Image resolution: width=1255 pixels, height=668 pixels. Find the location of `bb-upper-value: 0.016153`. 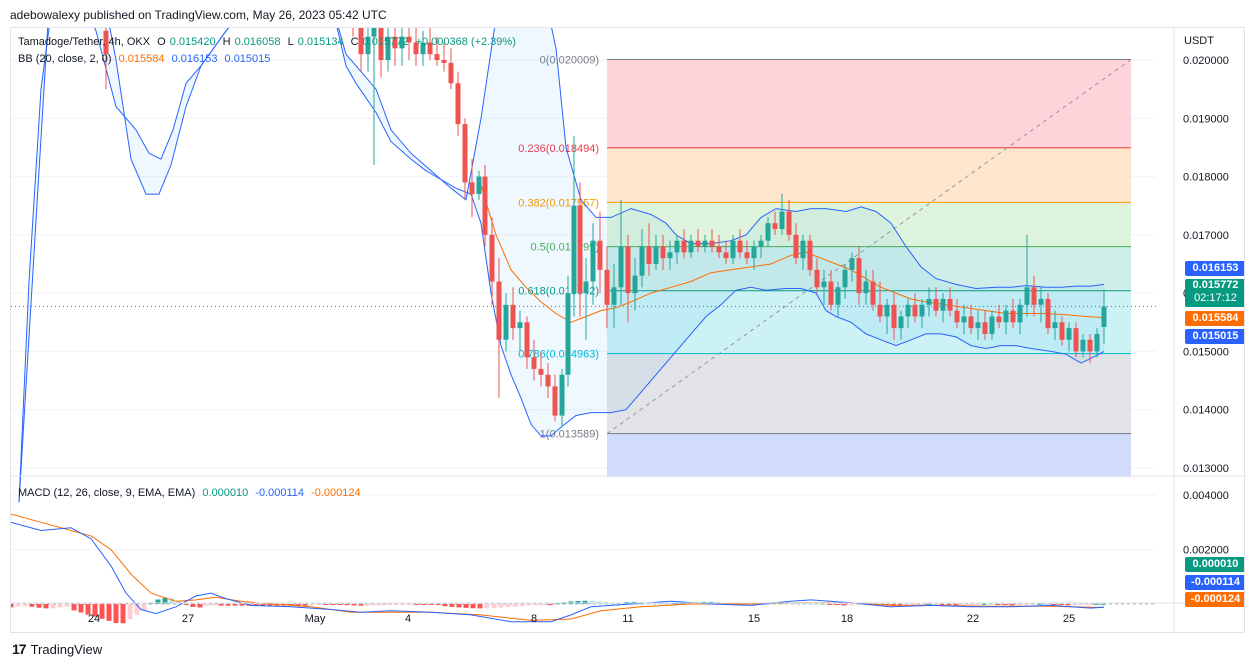

bb-upper-value: 0.016153 is located at coordinates (194, 59).